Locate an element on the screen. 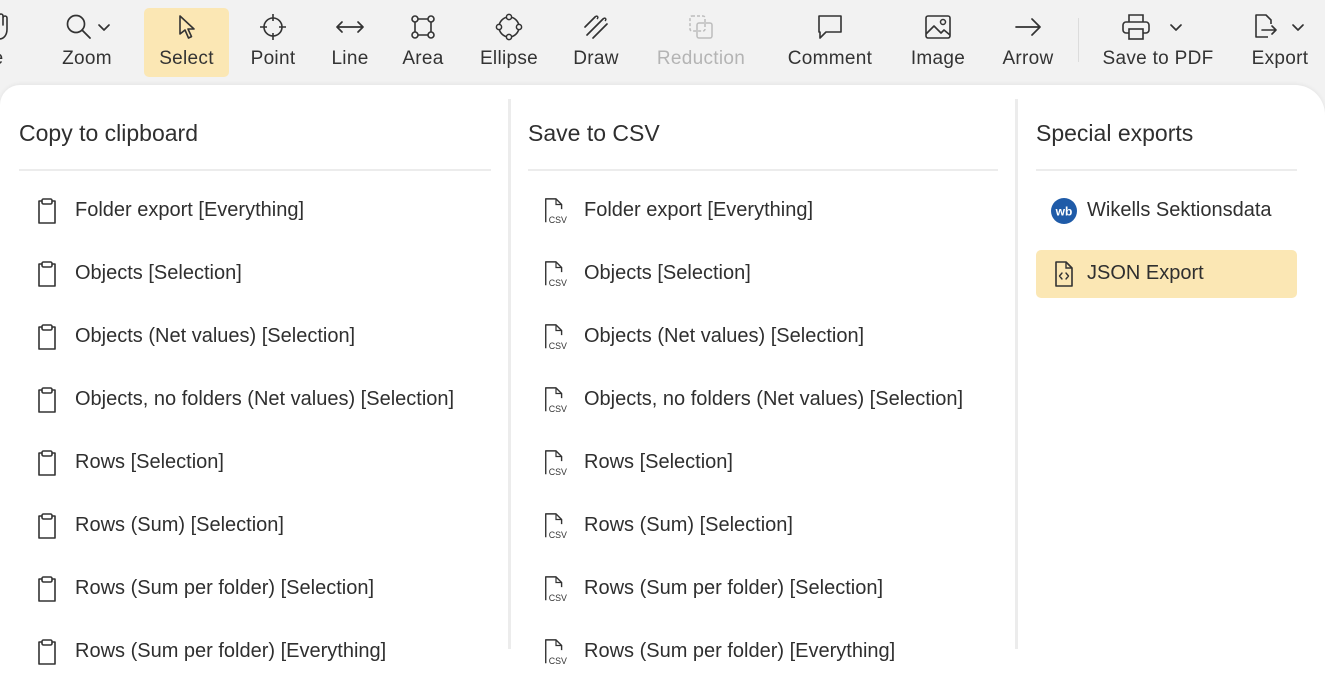  line-icon is located at coordinates (350, 27).